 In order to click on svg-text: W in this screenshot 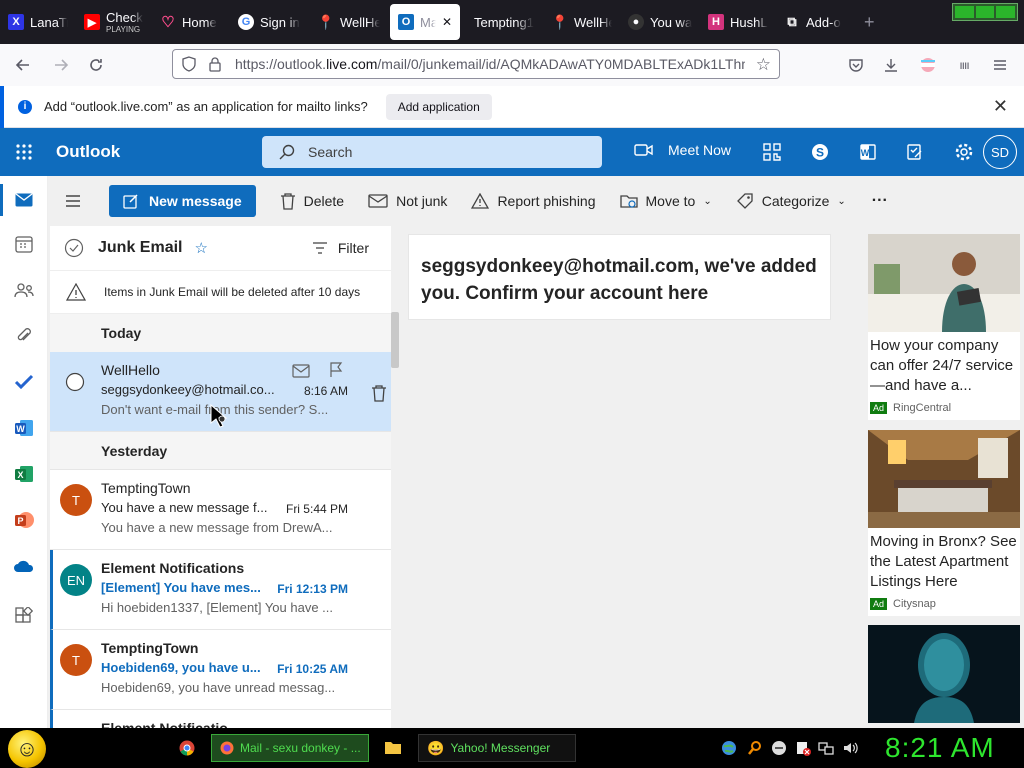, I will do `click(865, 153)`.